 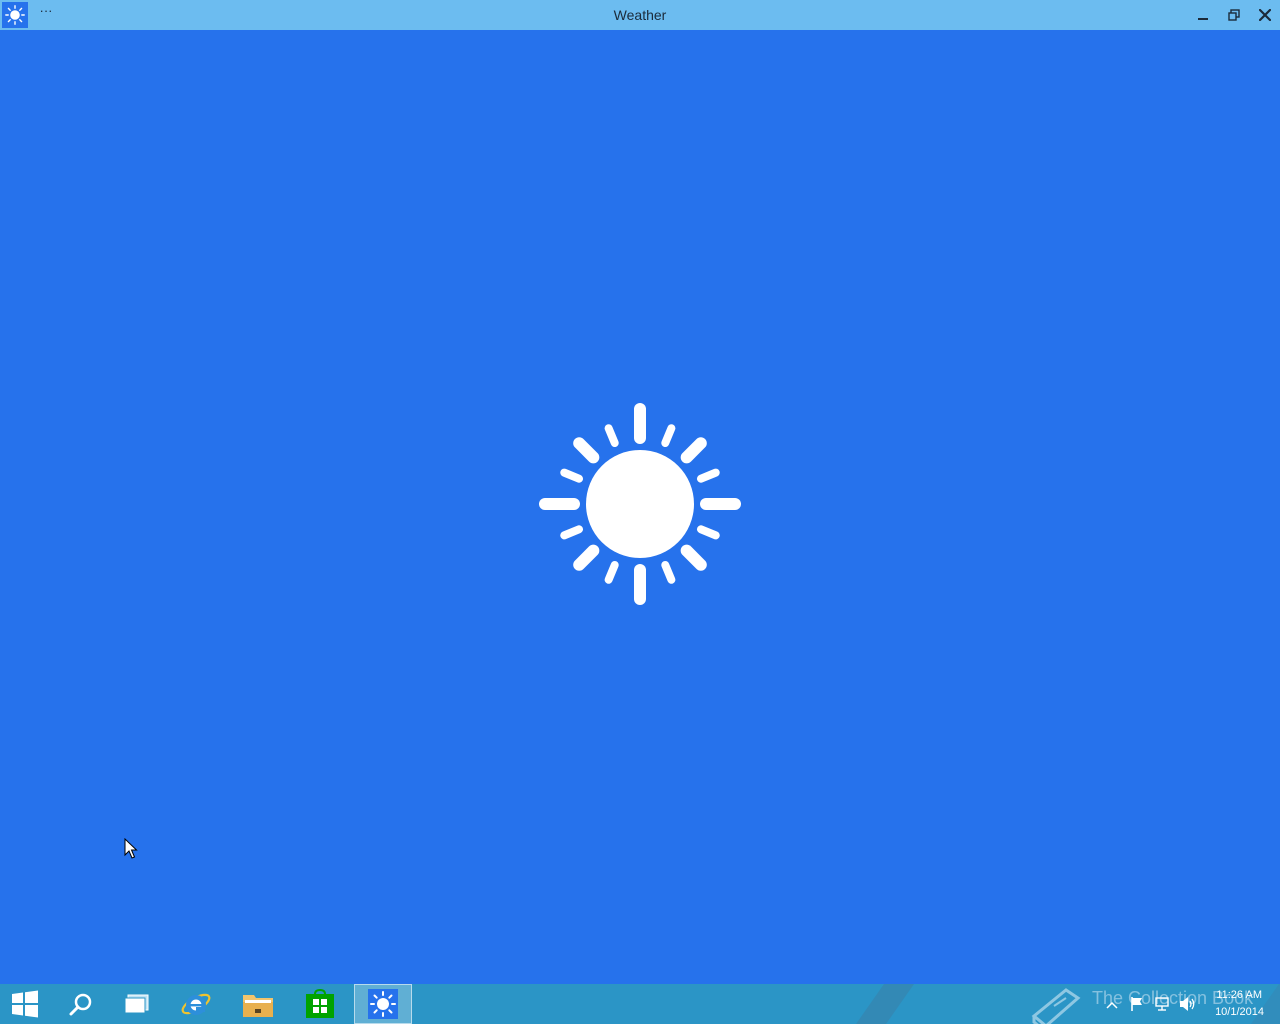 I want to click on clock-date: 10/1/2014, so click(x=1232, y=1012).